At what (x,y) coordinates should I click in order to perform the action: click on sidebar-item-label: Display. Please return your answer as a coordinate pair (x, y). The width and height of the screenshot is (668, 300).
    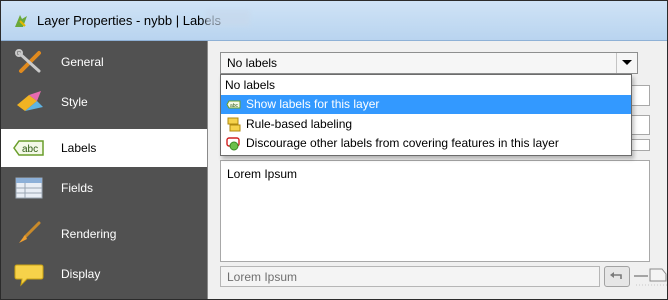
    Looking at the image, I should click on (81, 274).